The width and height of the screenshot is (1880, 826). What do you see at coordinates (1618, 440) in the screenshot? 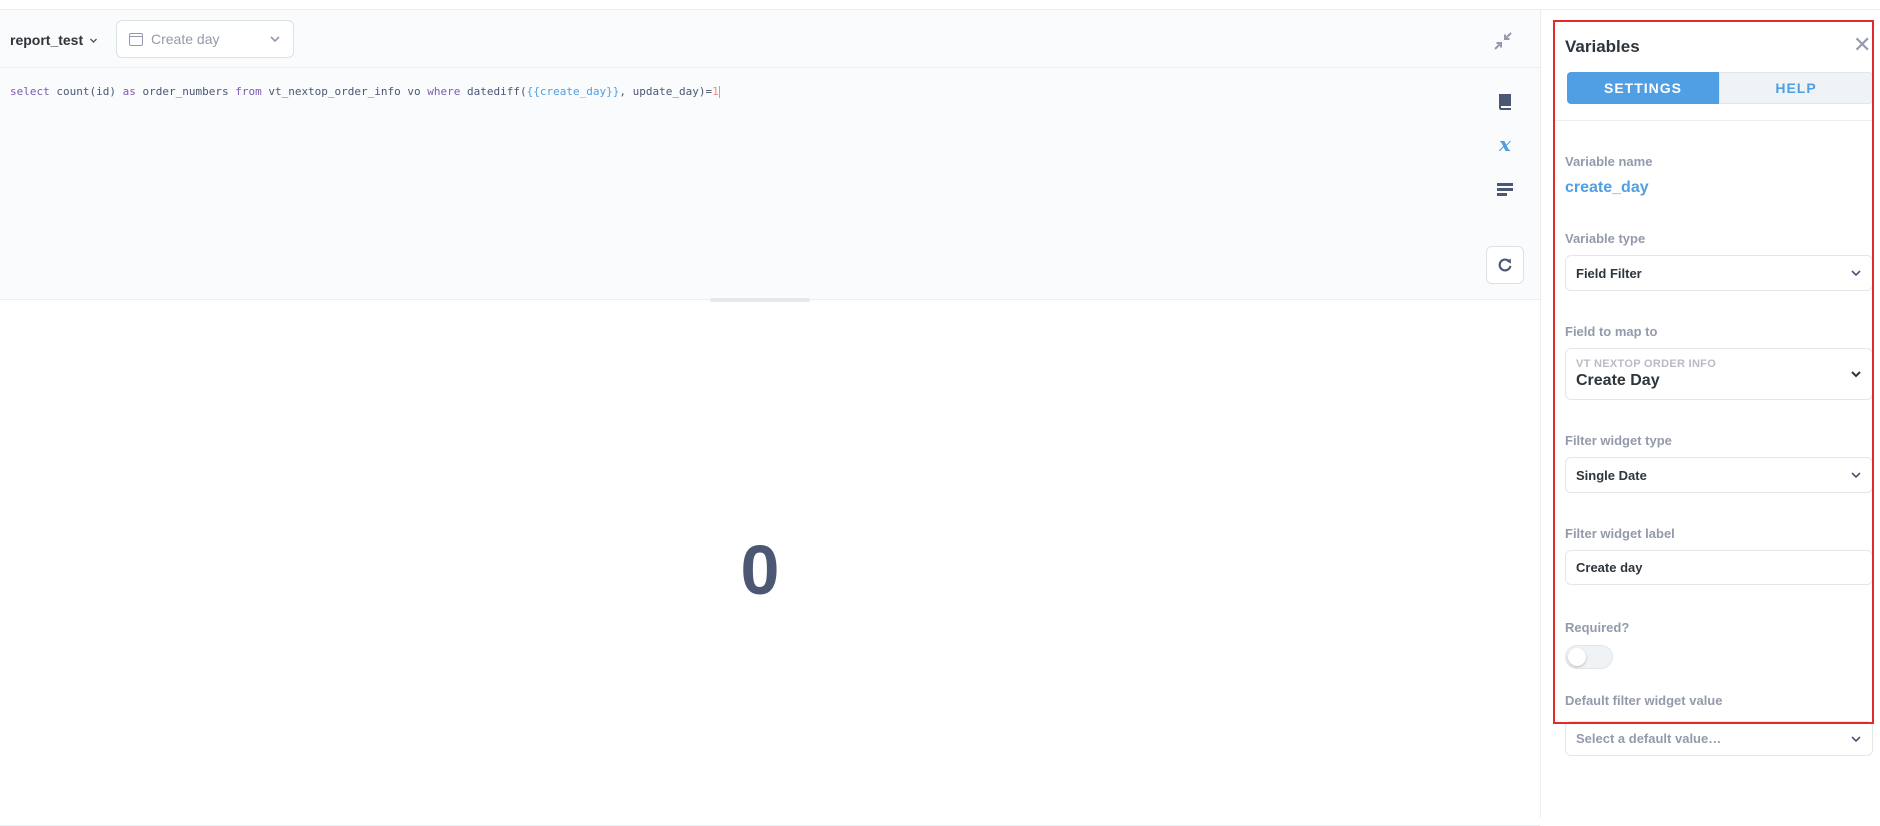
I see `filter-widget-type-label: Filter widget type` at bounding box center [1618, 440].